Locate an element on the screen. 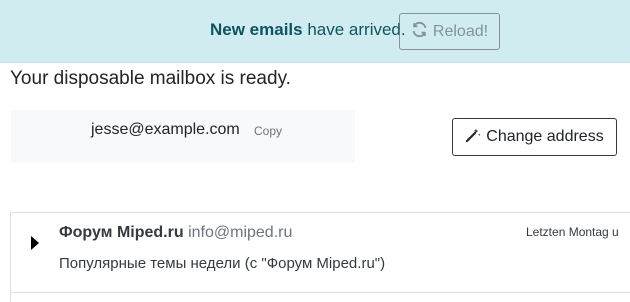 This screenshot has height=302, width=630. address-box: jesse@example.com Copy is located at coordinates (183, 136).